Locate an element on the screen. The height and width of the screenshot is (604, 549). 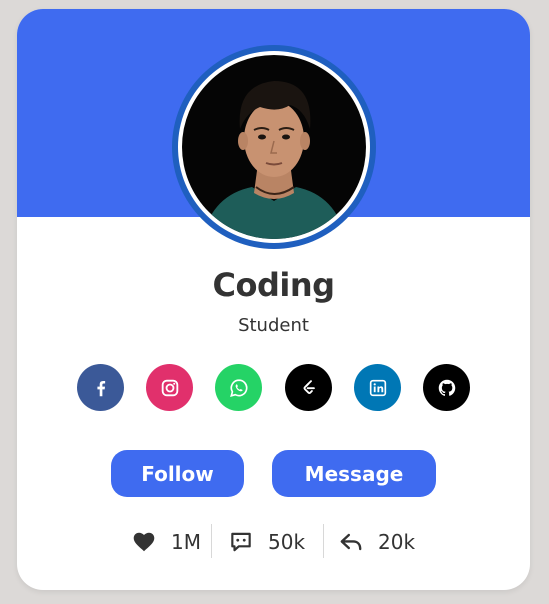
github-icon is located at coordinates (446, 387).